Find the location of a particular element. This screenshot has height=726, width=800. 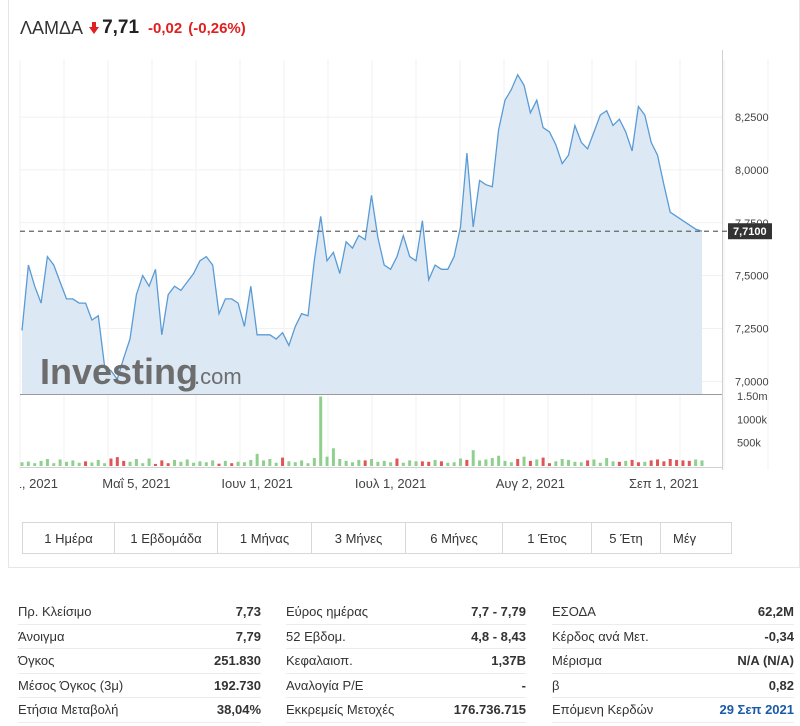

stat-label: Άνοιγμα is located at coordinates (41, 636).